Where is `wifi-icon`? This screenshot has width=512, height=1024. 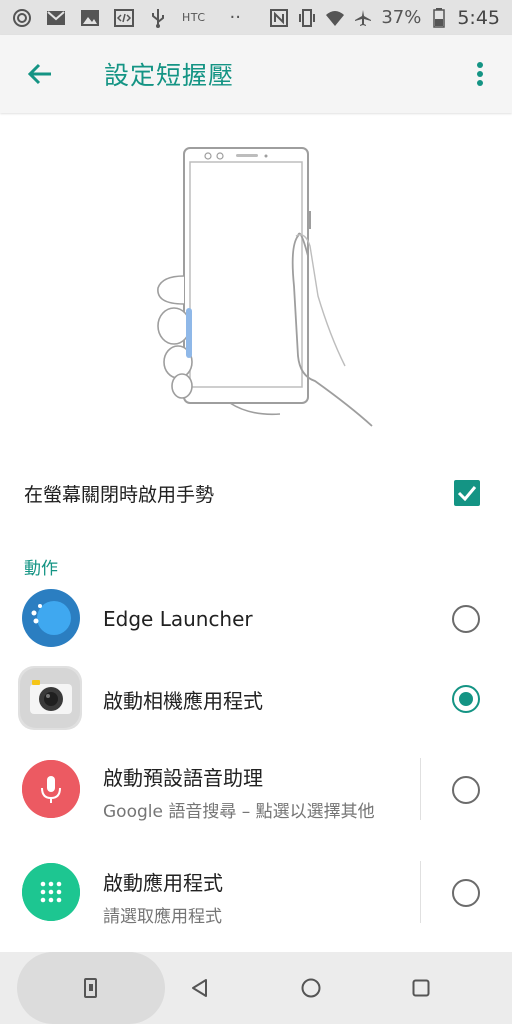
wifi-icon is located at coordinates (335, 18).